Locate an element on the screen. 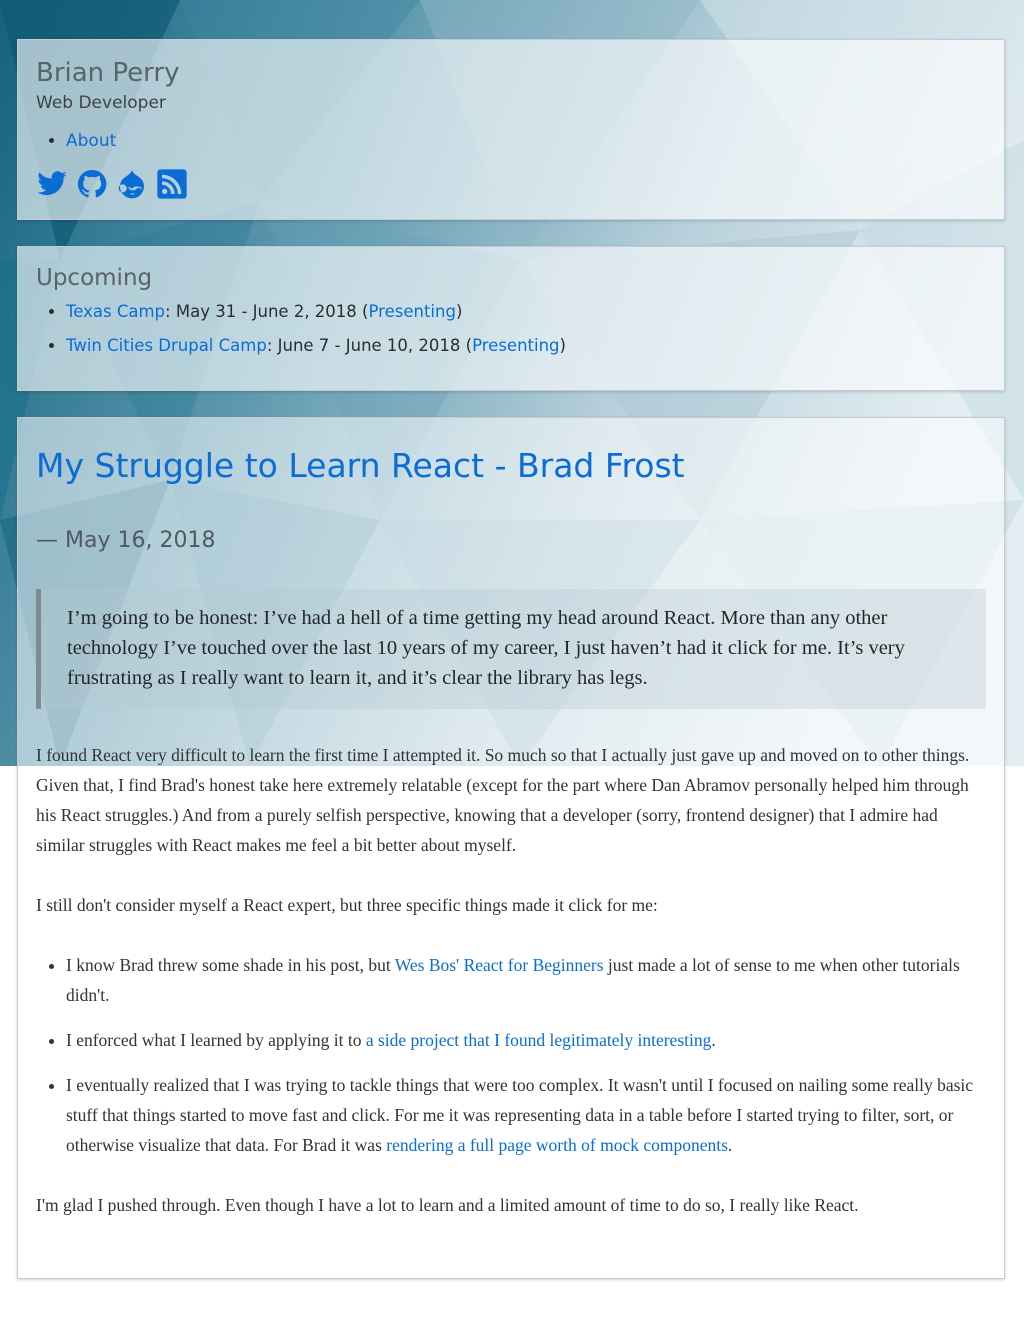 The width and height of the screenshot is (1024, 1318). wes-bos-link: Wes Bos' React for Beginners is located at coordinates (499, 965).